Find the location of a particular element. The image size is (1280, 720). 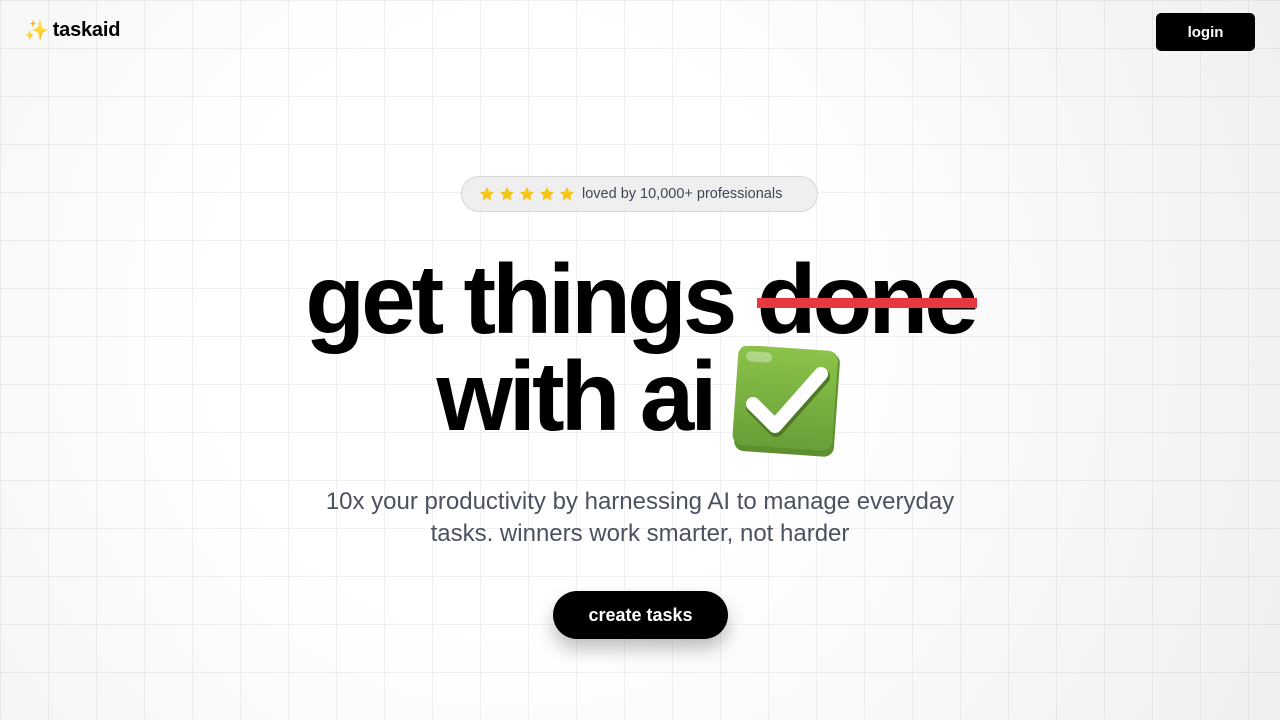

logo-text: taskaid is located at coordinates (86, 30).